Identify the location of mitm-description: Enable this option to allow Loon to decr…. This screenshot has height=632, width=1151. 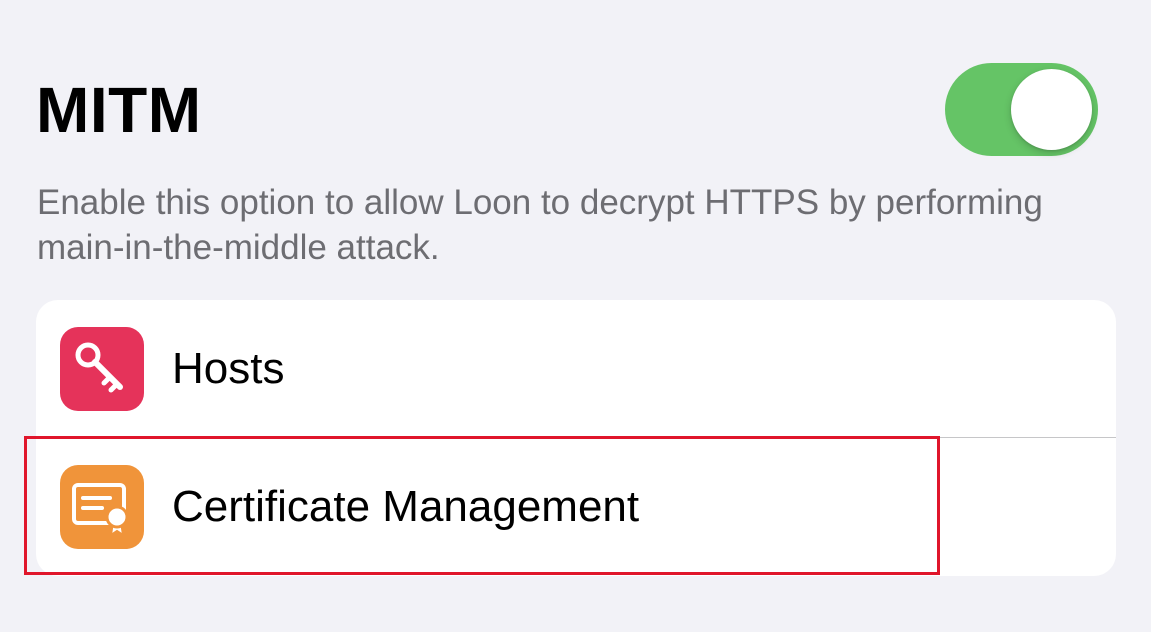
(540, 225).